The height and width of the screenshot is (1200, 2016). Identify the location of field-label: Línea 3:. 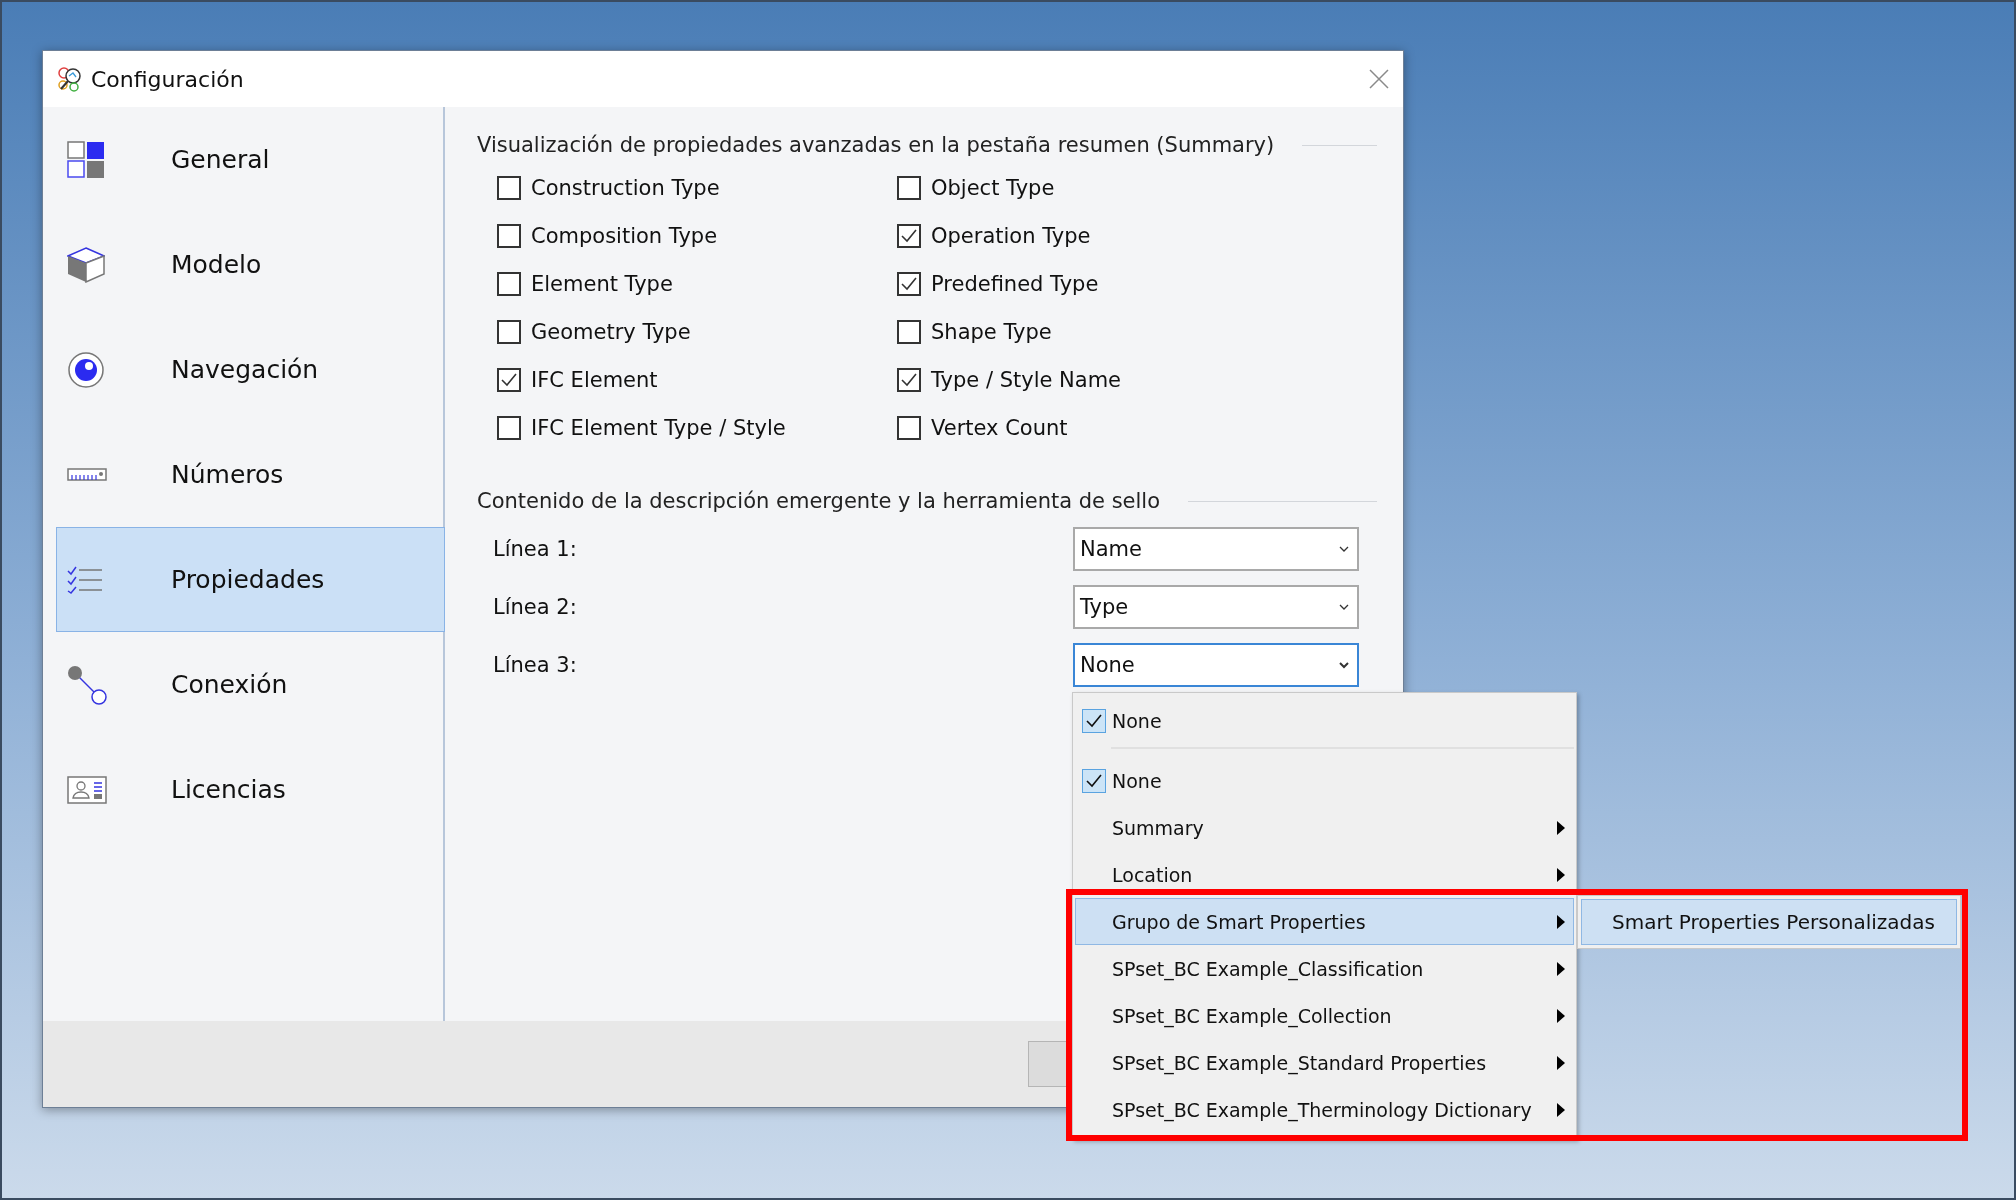
(535, 665).